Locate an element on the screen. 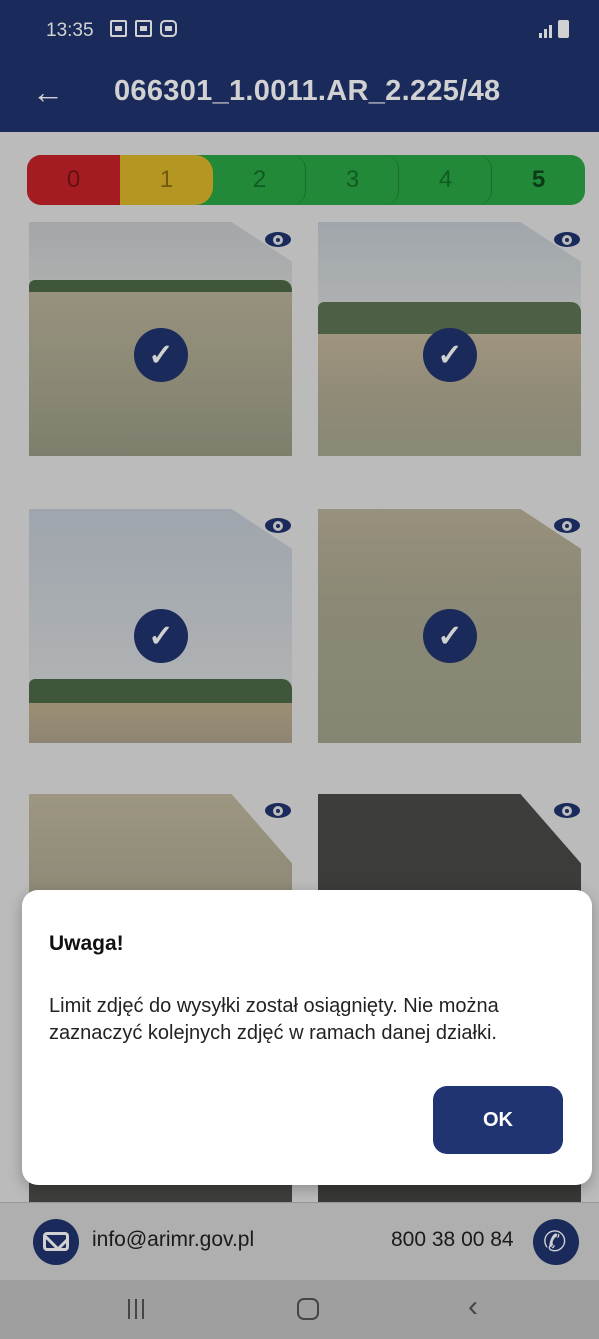 This screenshot has height=1339, width=599. dialog-title: Uwaga! is located at coordinates (86, 943).